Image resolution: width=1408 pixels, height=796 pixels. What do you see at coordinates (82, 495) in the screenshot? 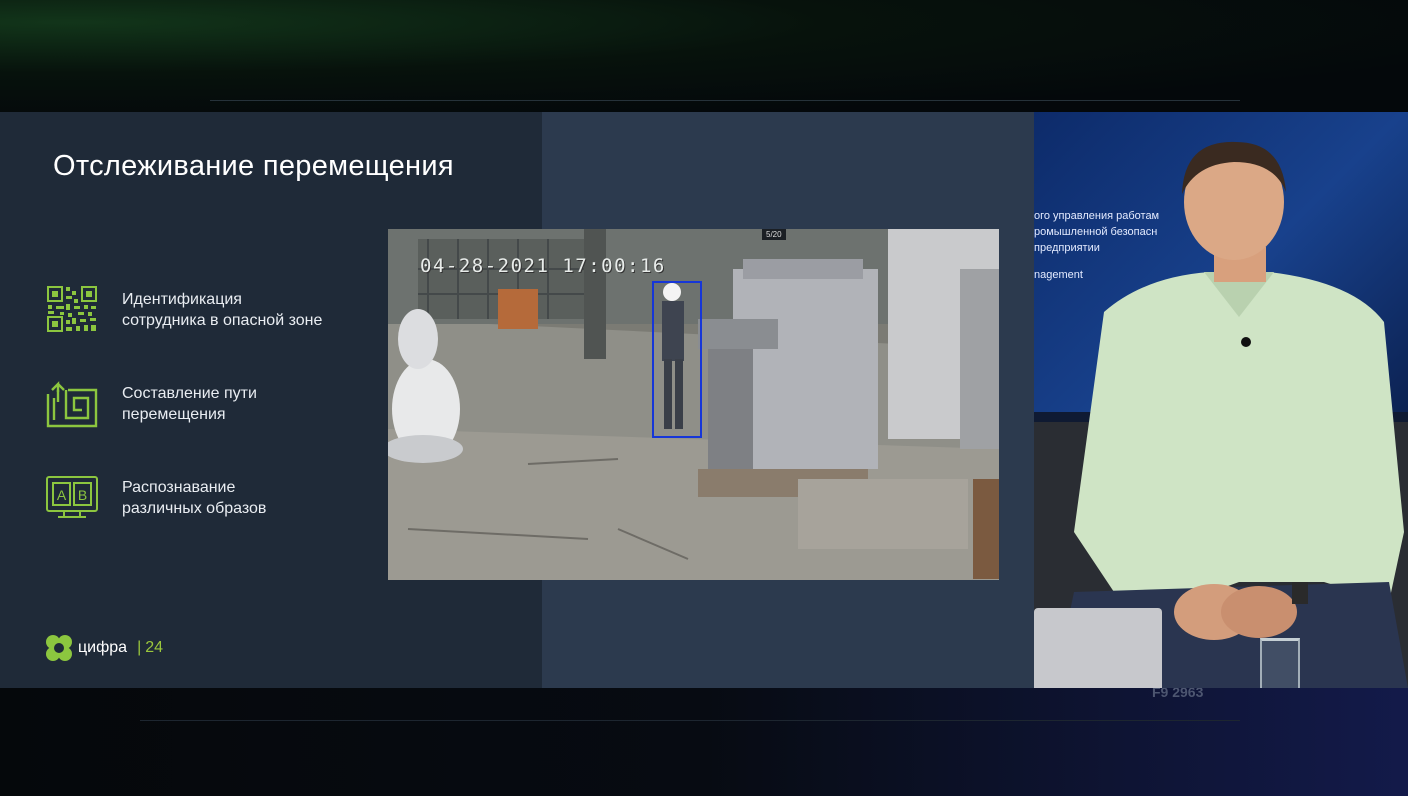
I see `svg-text: B` at bounding box center [82, 495].